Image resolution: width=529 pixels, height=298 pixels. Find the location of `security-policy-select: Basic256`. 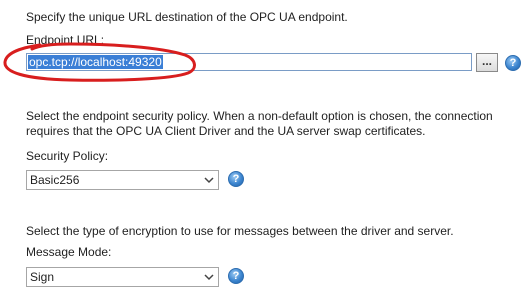

security-policy-select: Basic256 is located at coordinates (122, 180).